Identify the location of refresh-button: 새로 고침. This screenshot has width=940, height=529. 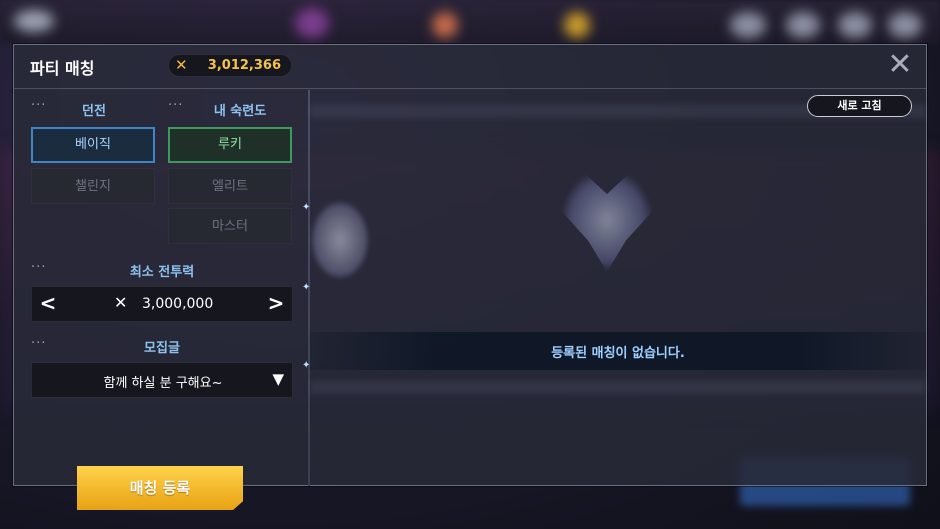
(859, 106).